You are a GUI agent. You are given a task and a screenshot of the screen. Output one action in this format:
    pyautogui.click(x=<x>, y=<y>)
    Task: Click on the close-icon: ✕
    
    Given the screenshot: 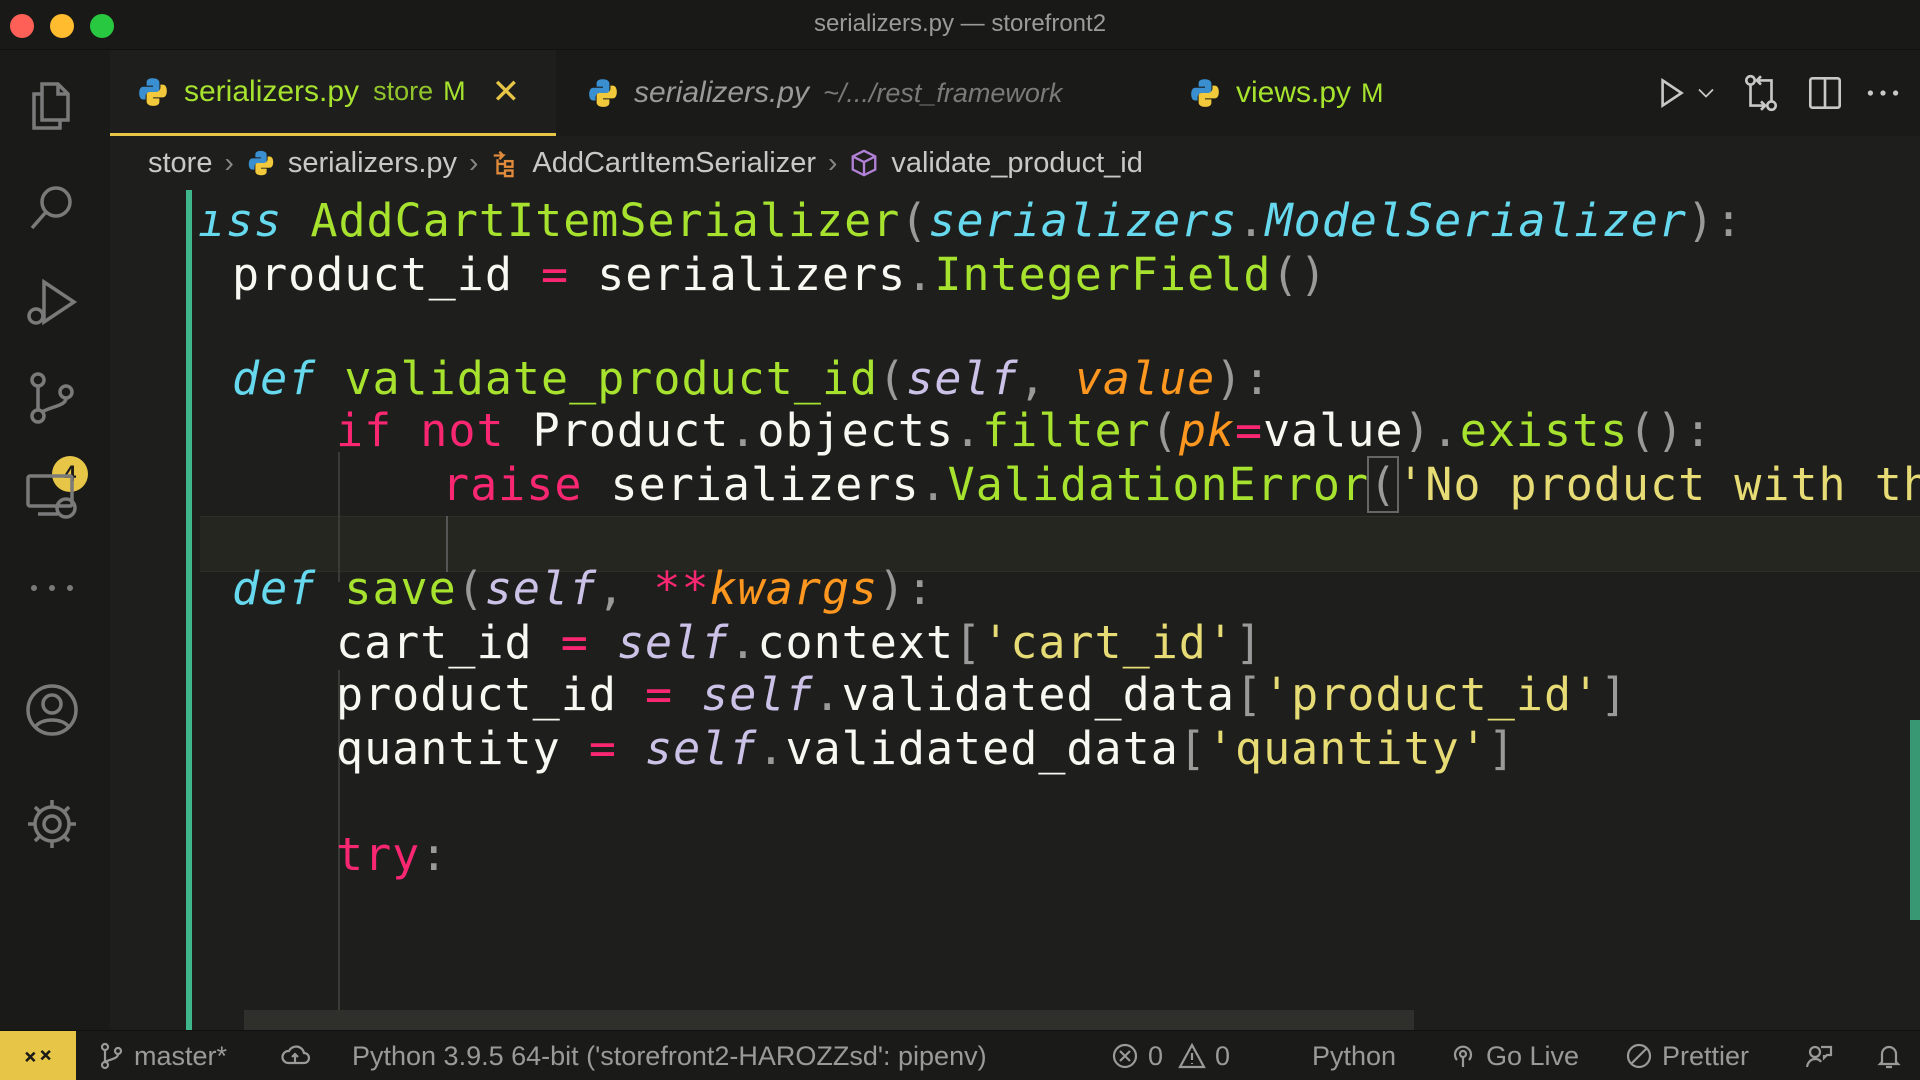 What is the action you would take?
    pyautogui.click(x=506, y=92)
    